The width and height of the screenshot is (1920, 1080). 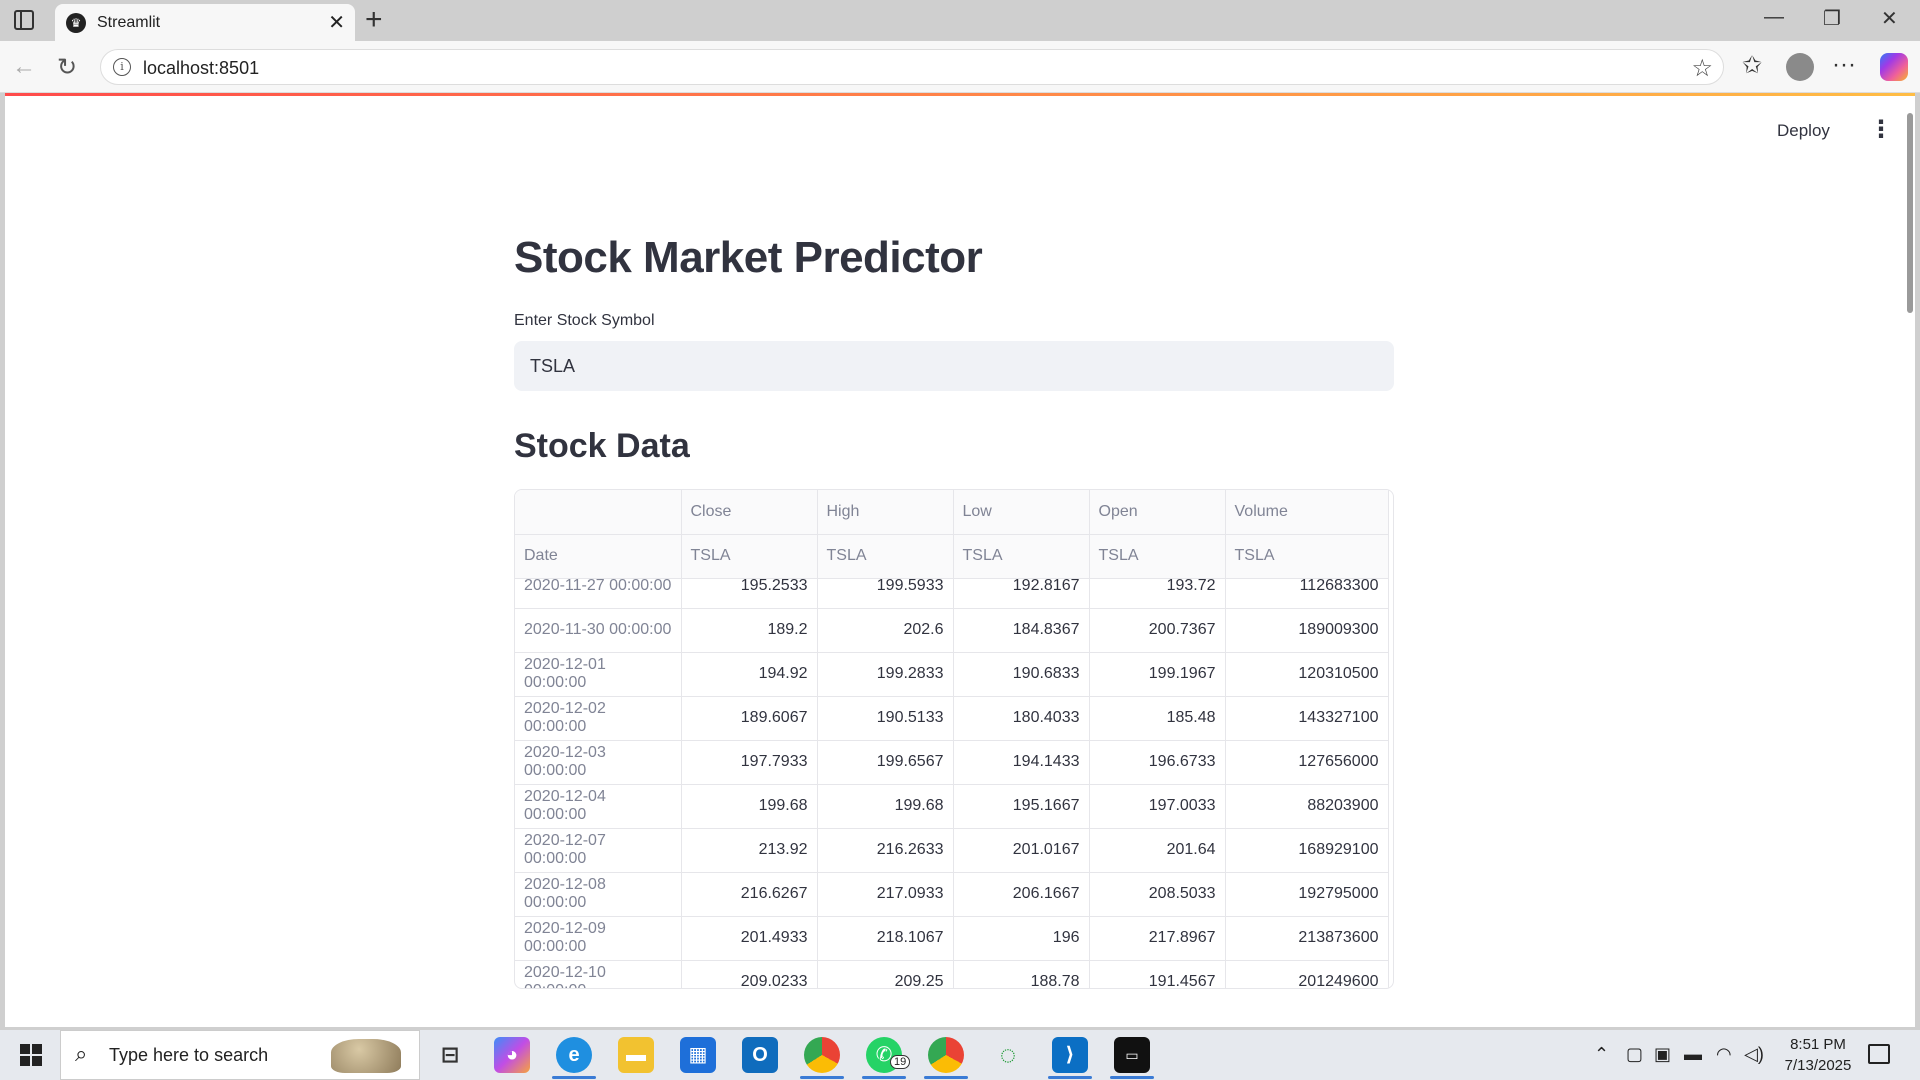 I want to click on table-cell: 199.6567, so click(x=885, y=762).